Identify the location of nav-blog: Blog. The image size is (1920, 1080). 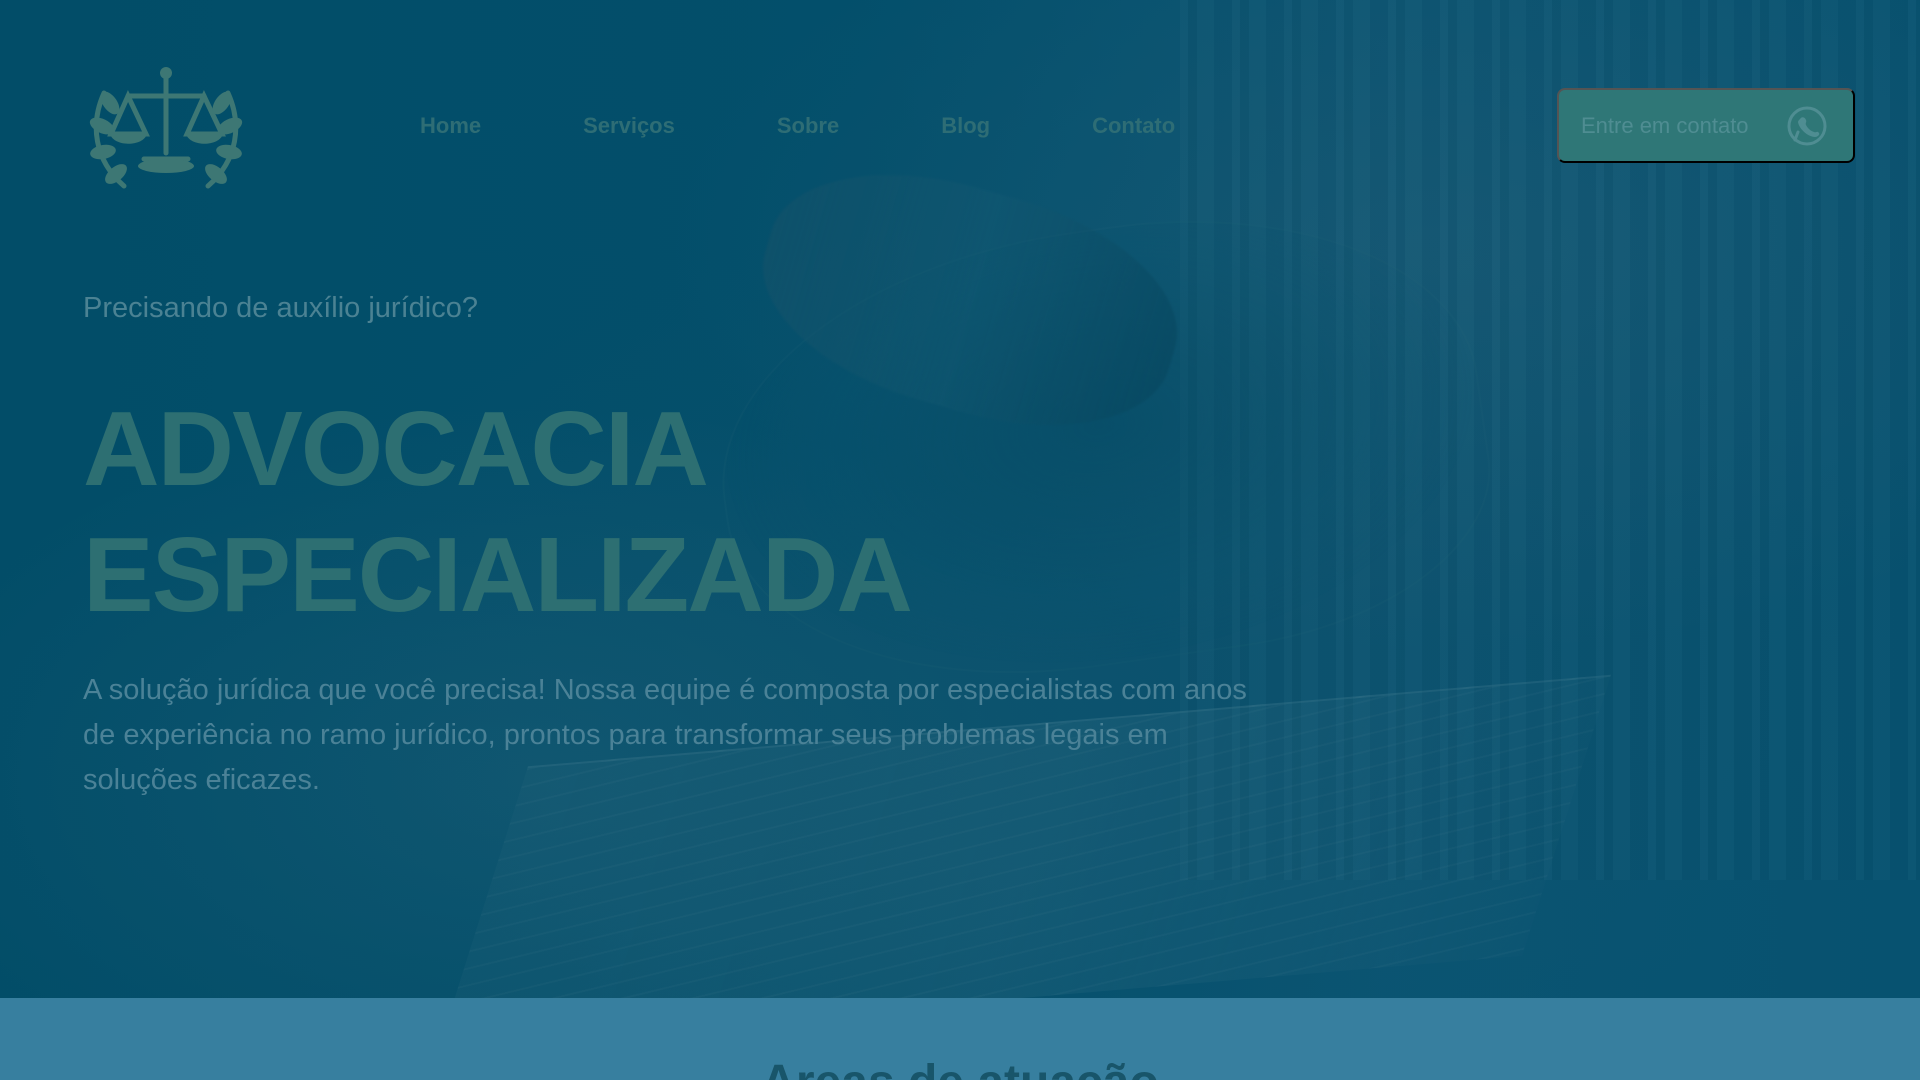
(965, 126).